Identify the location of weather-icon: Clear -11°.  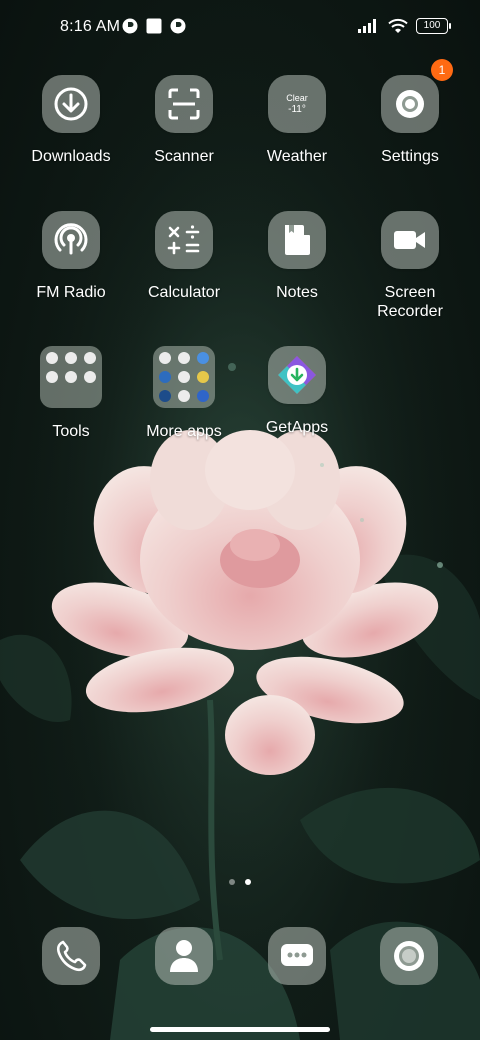
(297, 104).